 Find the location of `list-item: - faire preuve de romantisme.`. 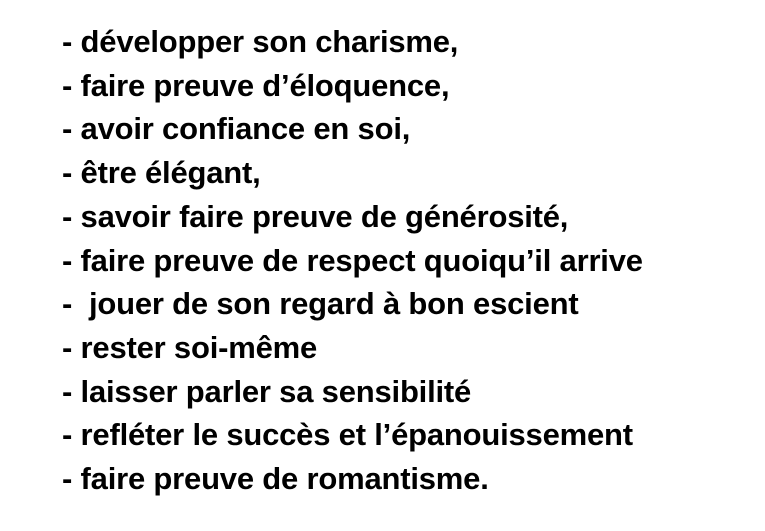

list-item: - faire preuve de romantisme. is located at coordinates (275, 479).